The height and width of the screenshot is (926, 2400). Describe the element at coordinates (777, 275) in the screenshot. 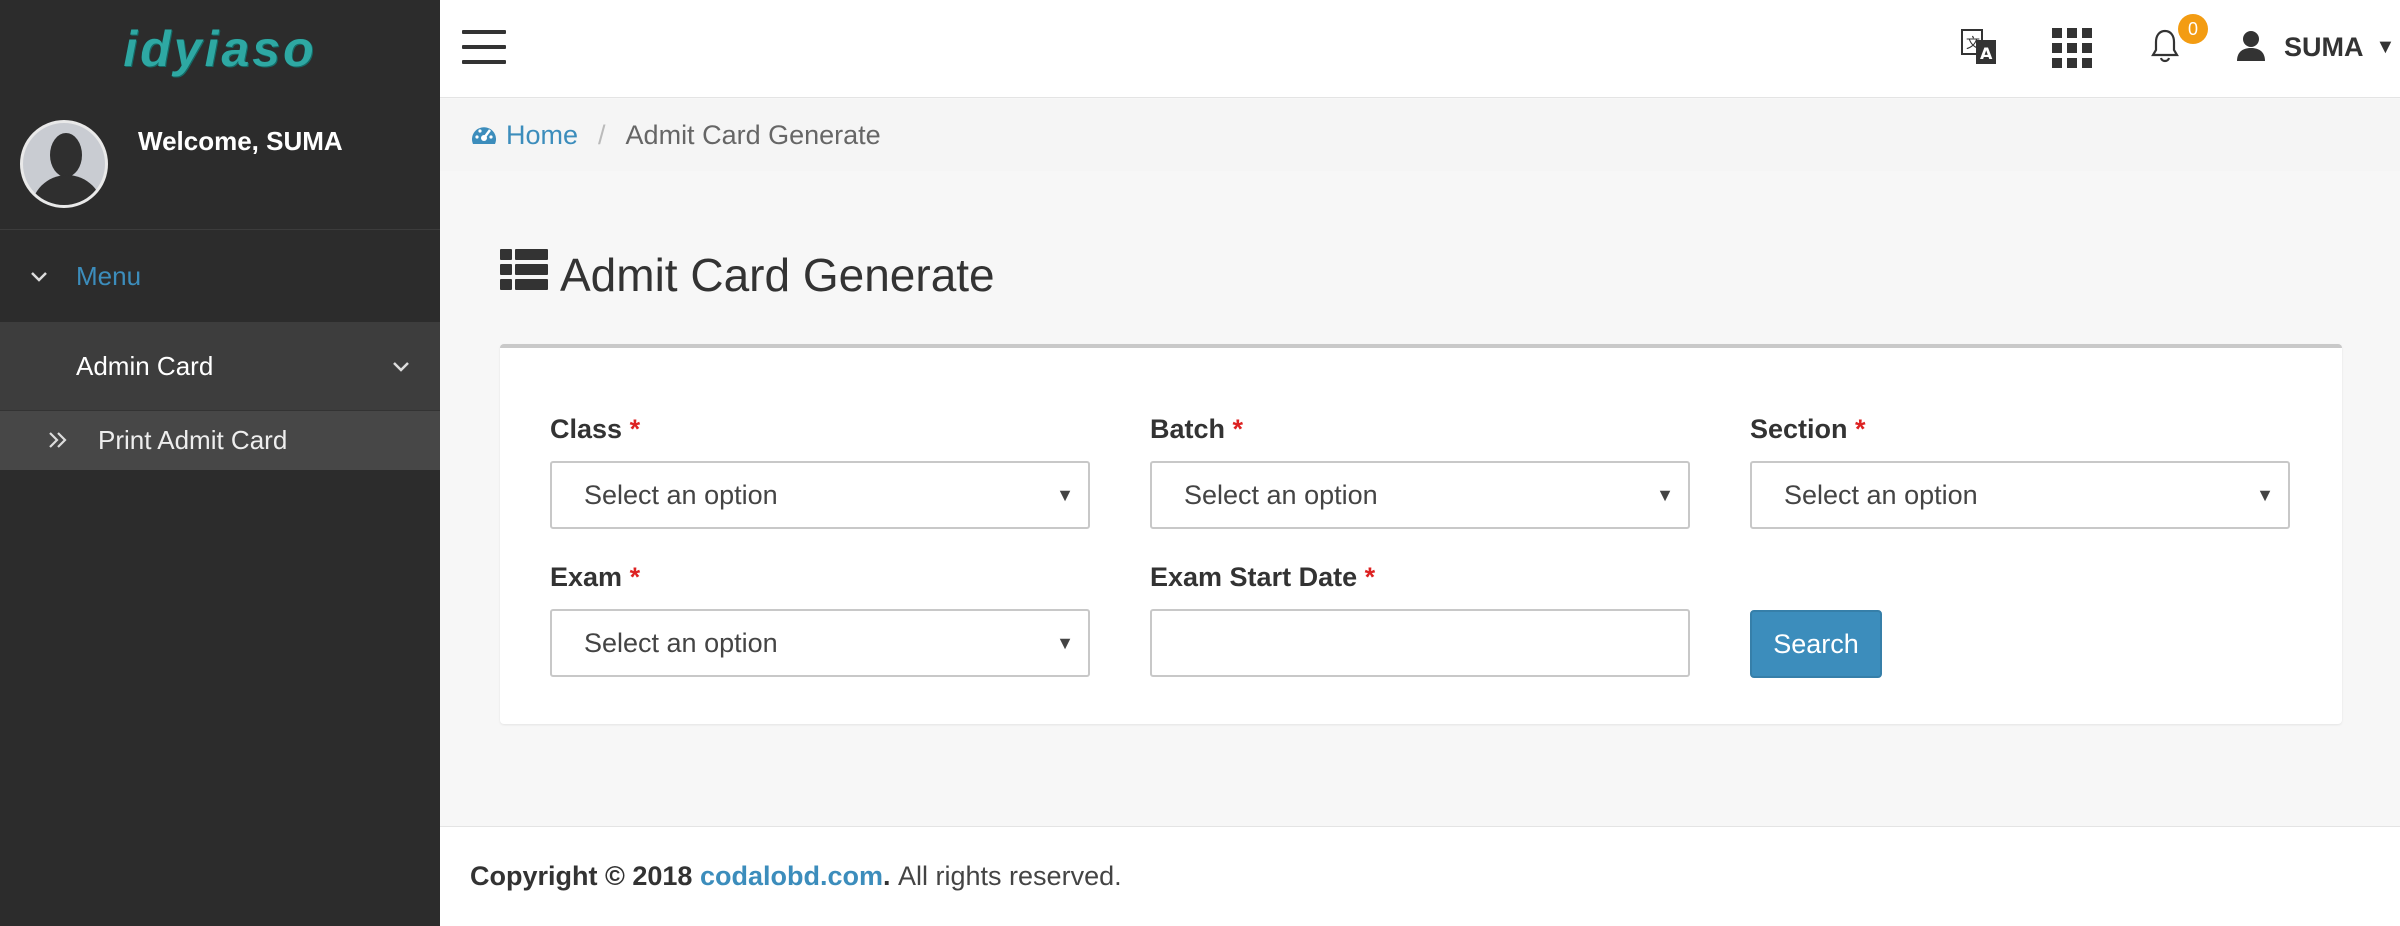

I see `page-title-text: Admit Card Generate` at that location.